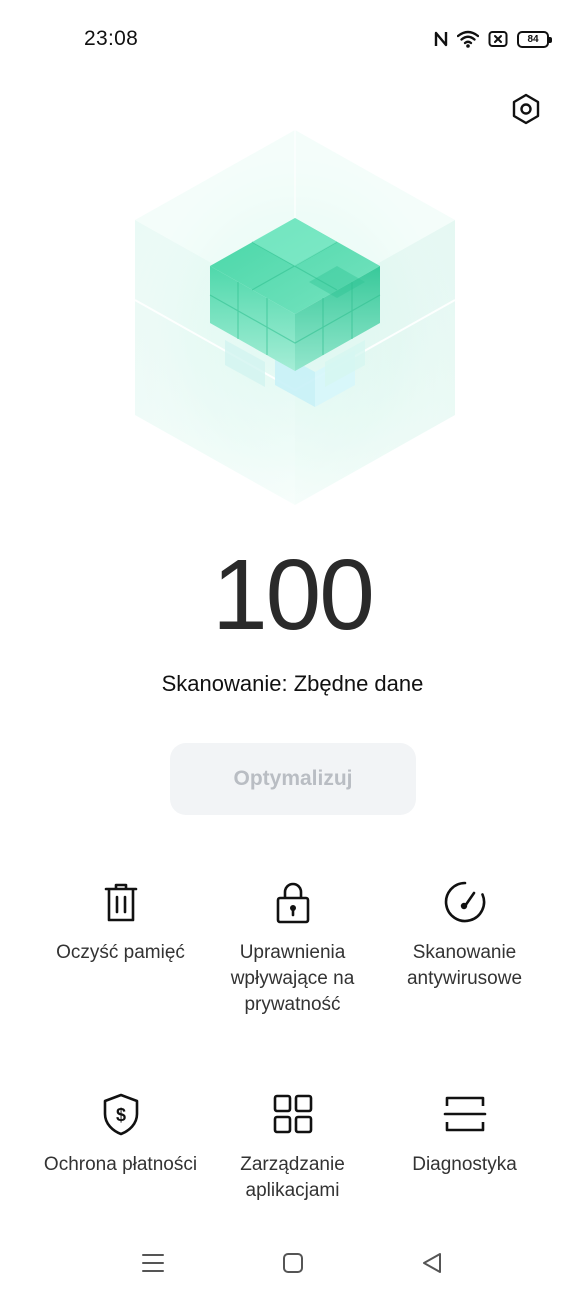 The image size is (585, 1300). Describe the element at coordinates (464, 1114) in the screenshot. I see `scan-frame-icon` at that location.